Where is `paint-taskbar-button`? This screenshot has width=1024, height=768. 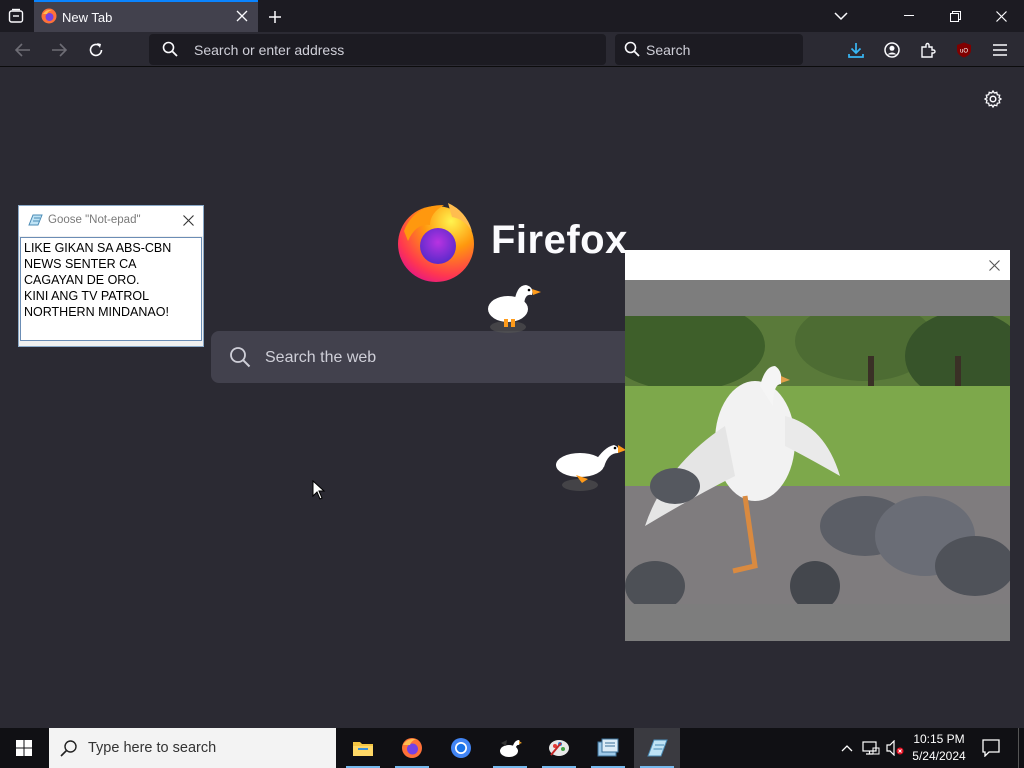 paint-taskbar-button is located at coordinates (559, 748).